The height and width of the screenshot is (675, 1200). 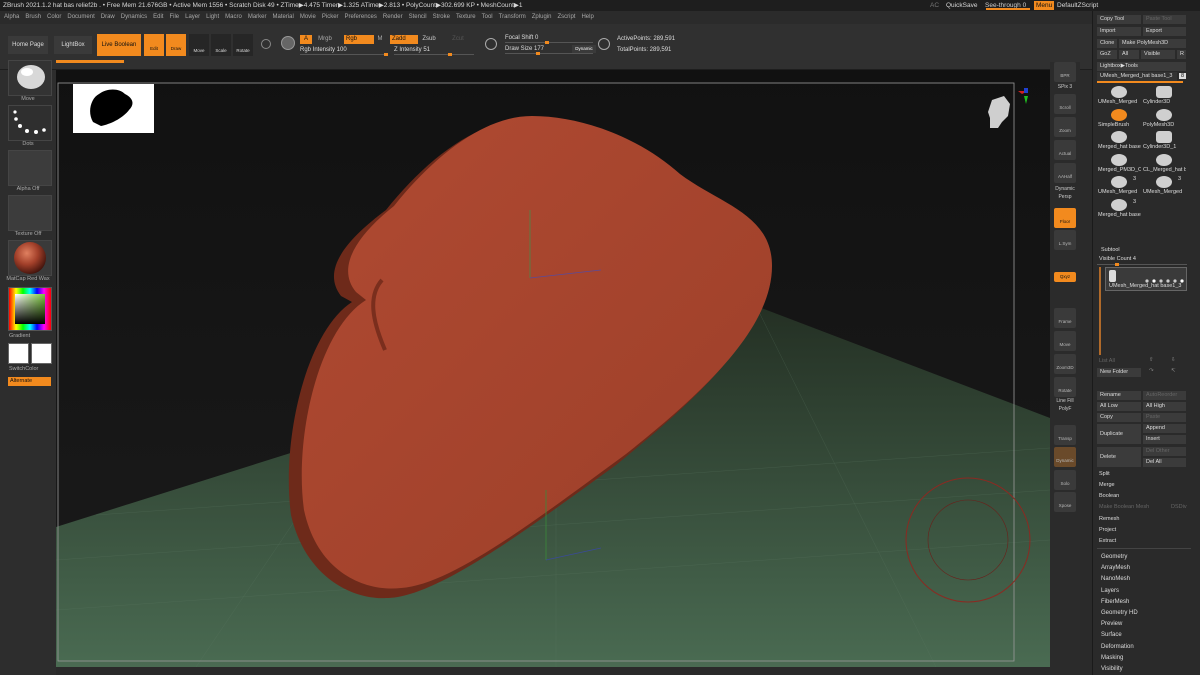 What do you see at coordinates (386, 54) in the screenshot?
I see `rgb-intensity-handle` at bounding box center [386, 54].